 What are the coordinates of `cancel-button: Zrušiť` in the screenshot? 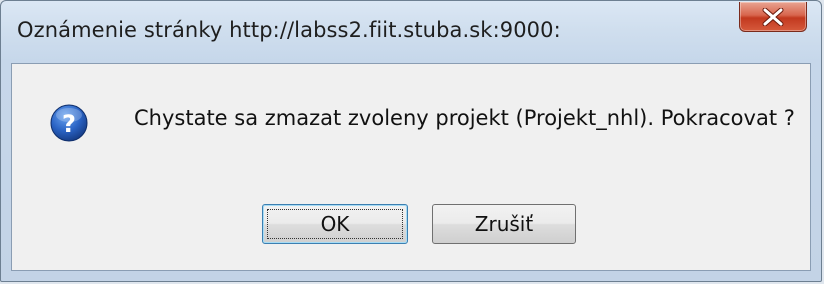 It's located at (504, 224).